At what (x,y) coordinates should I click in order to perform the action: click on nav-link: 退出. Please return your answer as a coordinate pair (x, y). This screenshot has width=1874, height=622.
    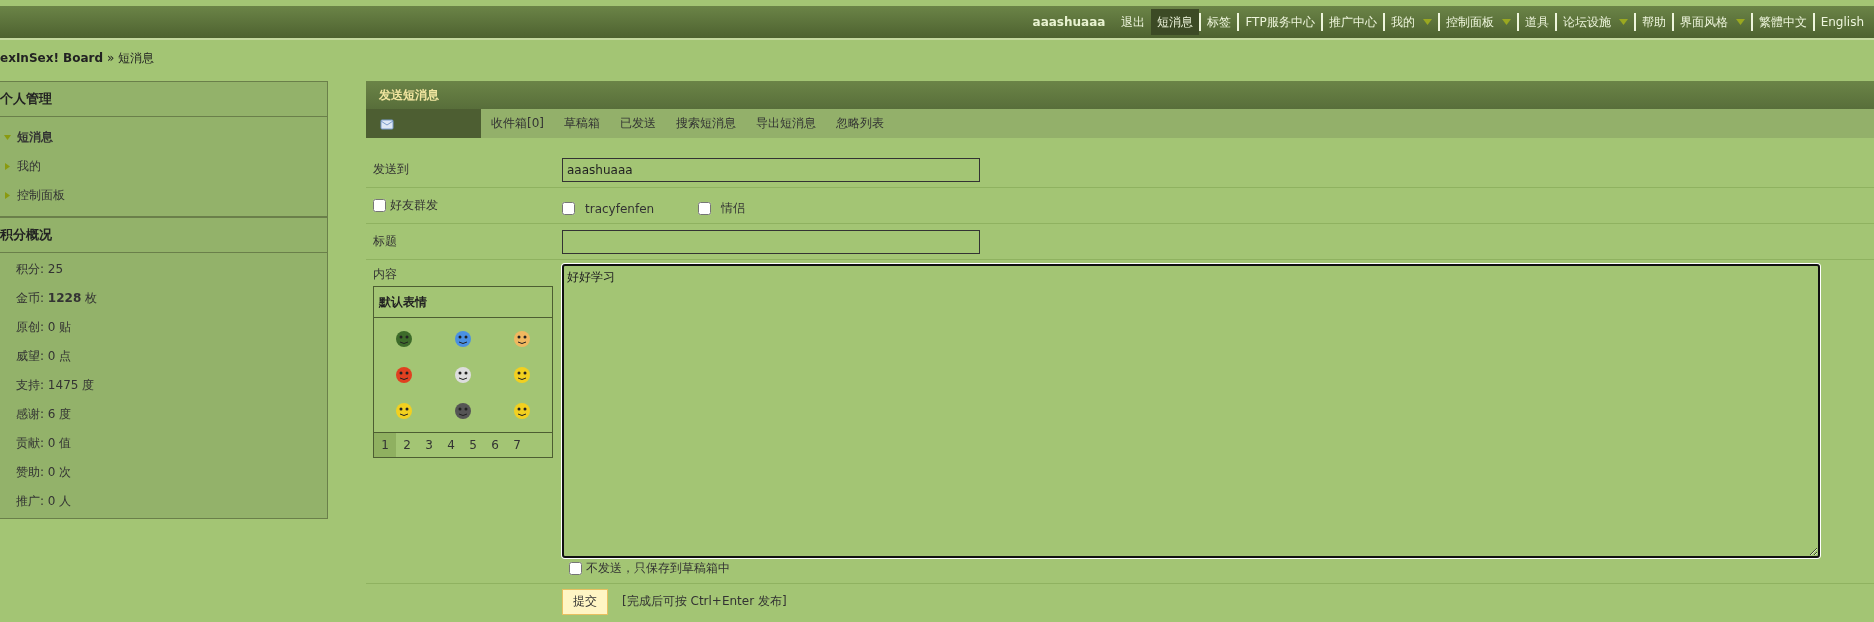
    Looking at the image, I should click on (1133, 22).